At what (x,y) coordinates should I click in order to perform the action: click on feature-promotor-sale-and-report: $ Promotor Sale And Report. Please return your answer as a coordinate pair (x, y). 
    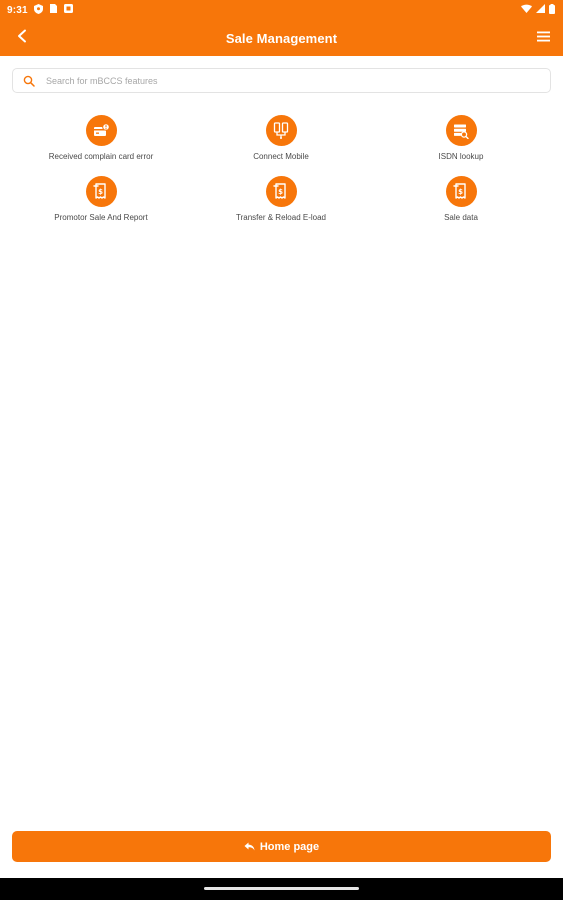
    Looking at the image, I should click on (101, 205).